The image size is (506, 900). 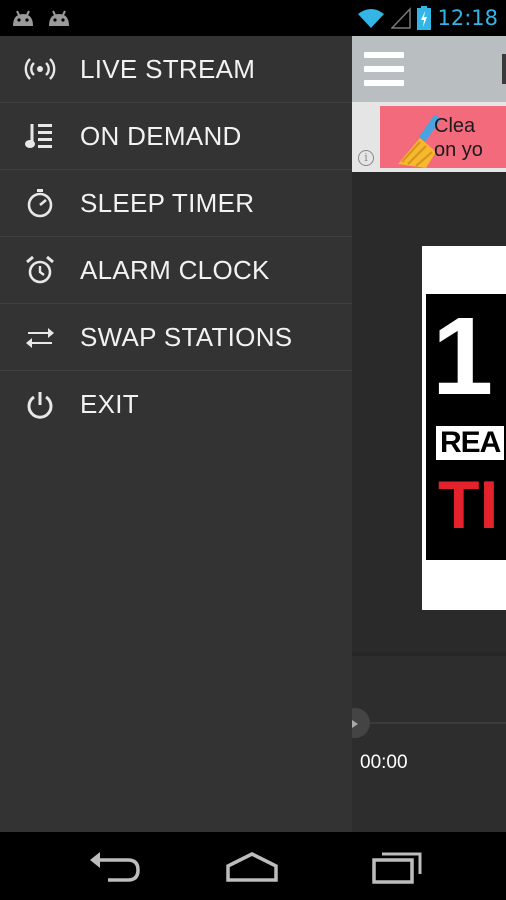 I want to click on artwork-image: 1 REA TI, so click(x=466, y=427).